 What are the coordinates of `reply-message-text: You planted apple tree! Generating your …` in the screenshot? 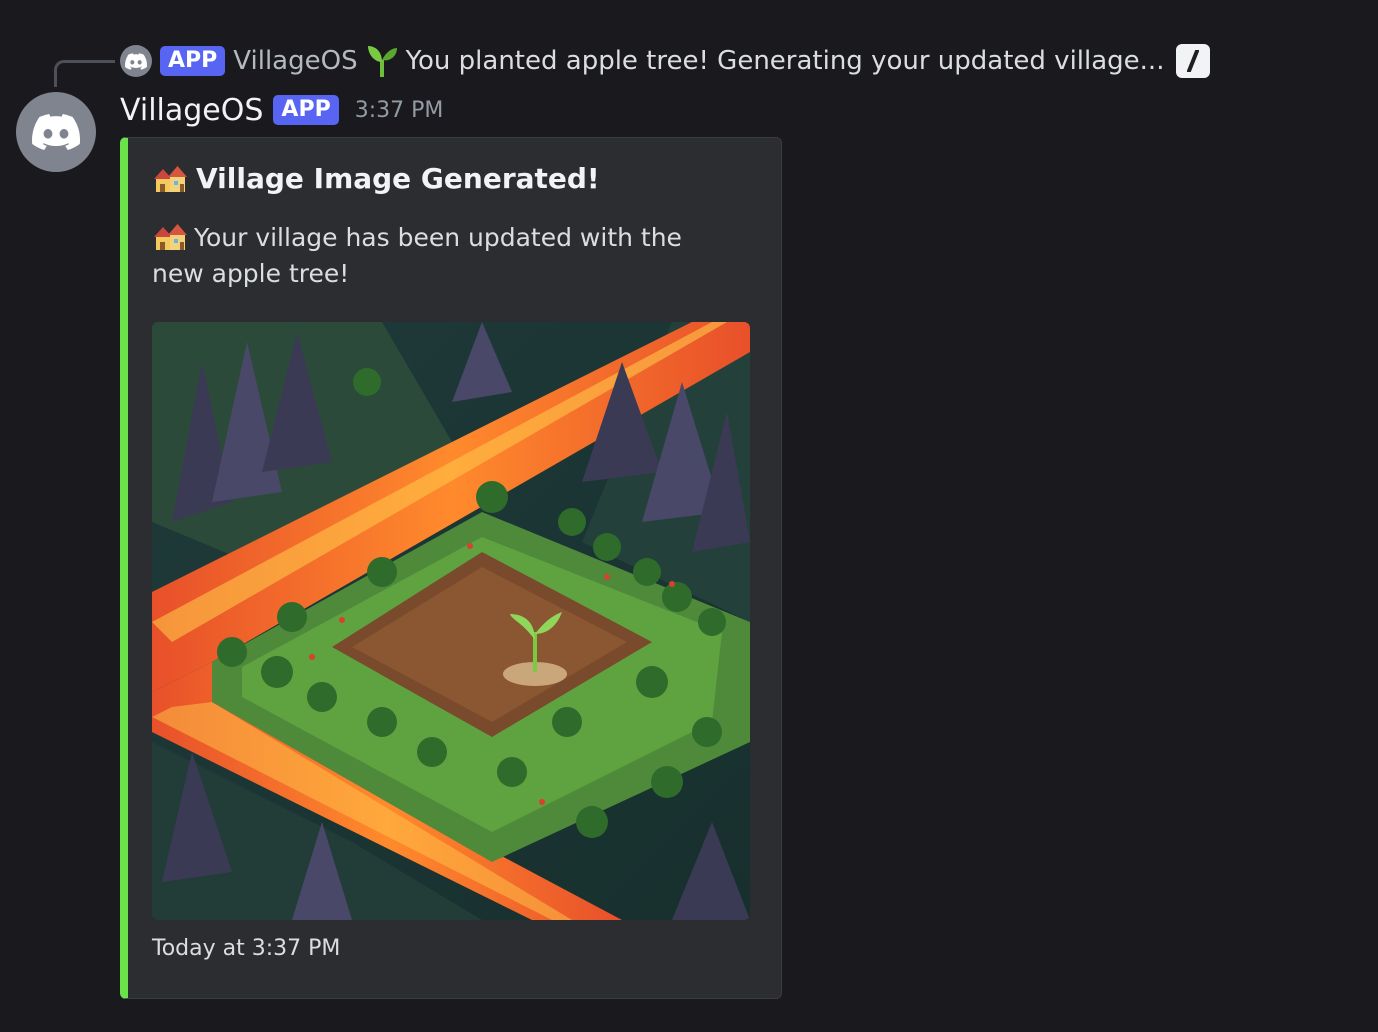 It's located at (785, 61).